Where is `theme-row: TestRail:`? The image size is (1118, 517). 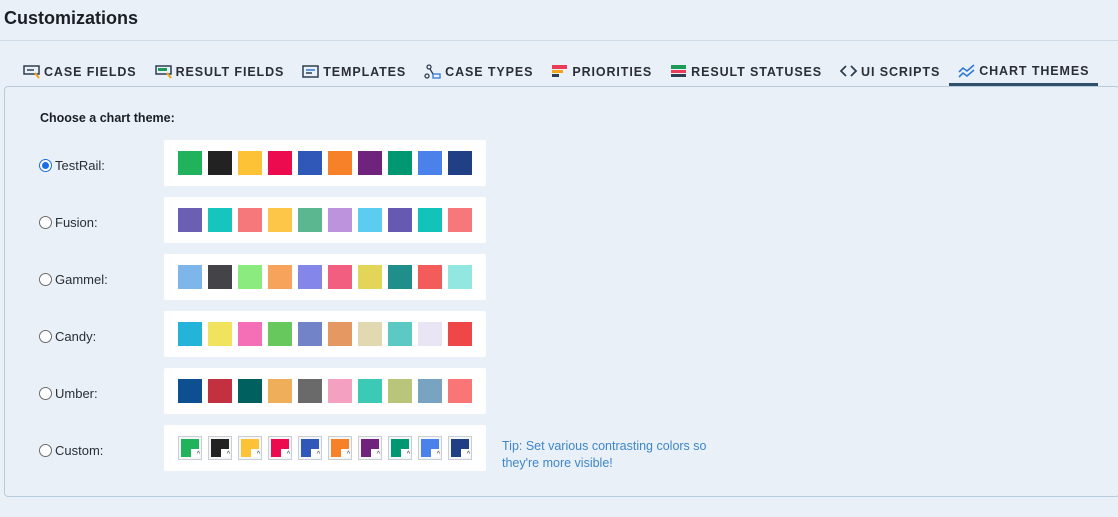 theme-row: TestRail: is located at coordinates (555, 163).